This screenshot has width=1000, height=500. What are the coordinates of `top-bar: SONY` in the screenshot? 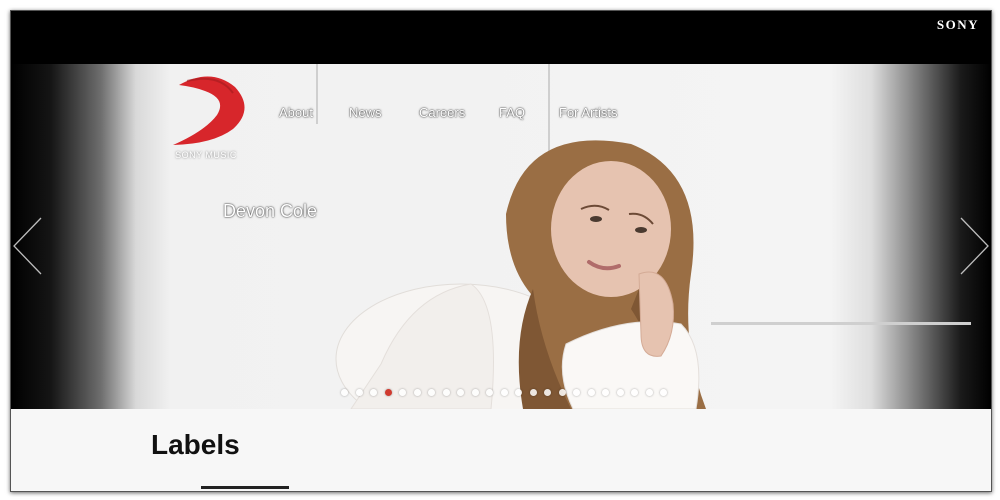 It's located at (501, 37).